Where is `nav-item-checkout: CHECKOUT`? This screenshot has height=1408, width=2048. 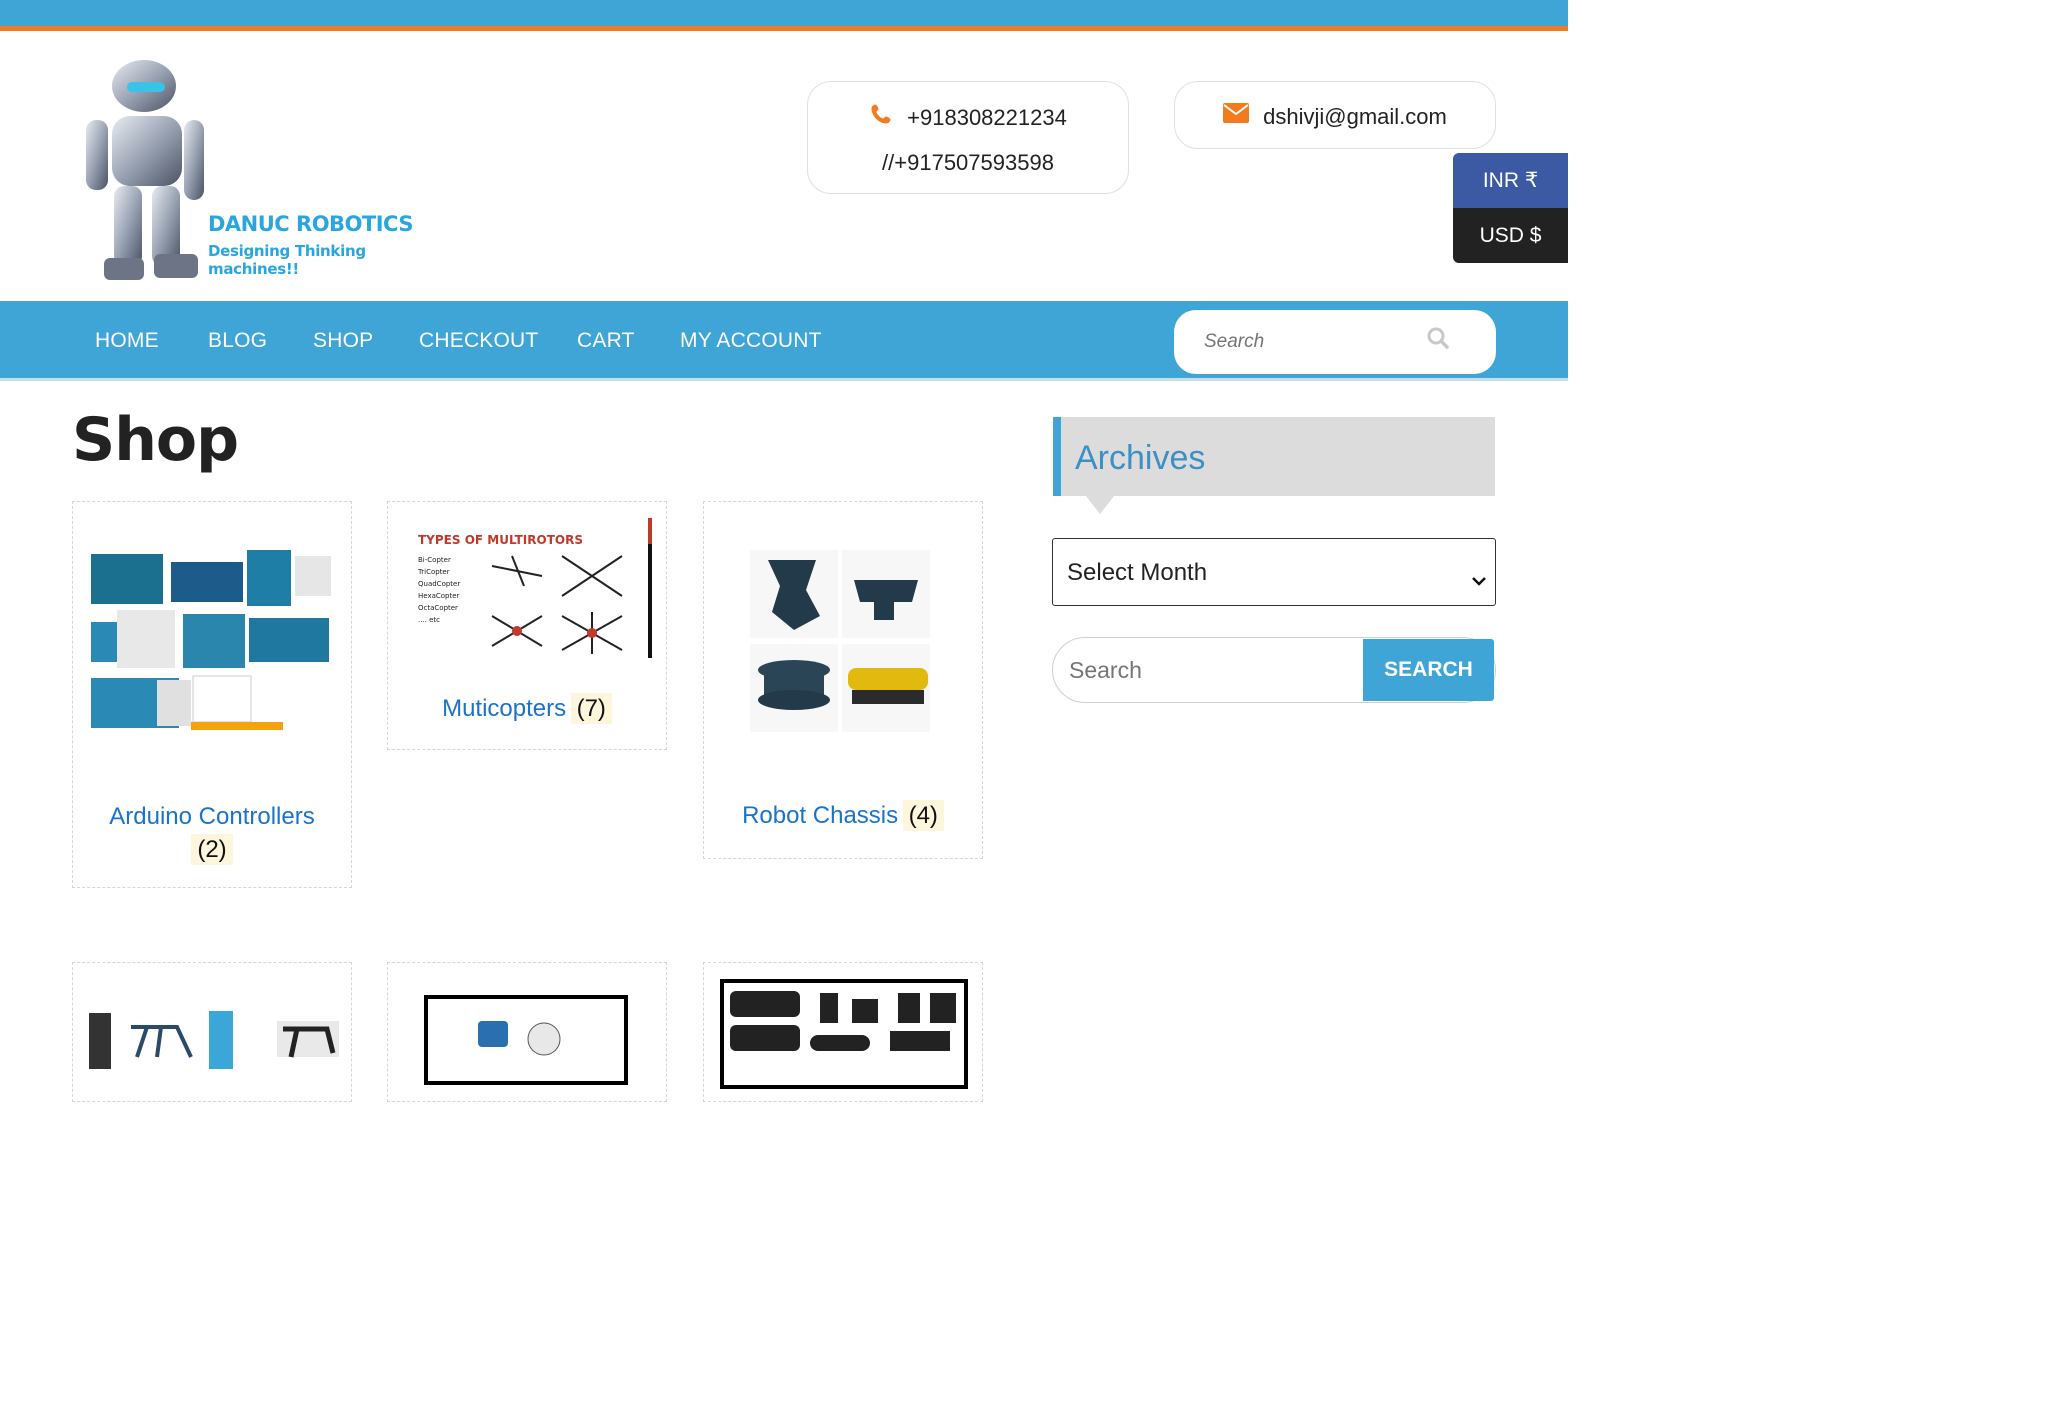
nav-item-checkout: CHECKOUT is located at coordinates (478, 341).